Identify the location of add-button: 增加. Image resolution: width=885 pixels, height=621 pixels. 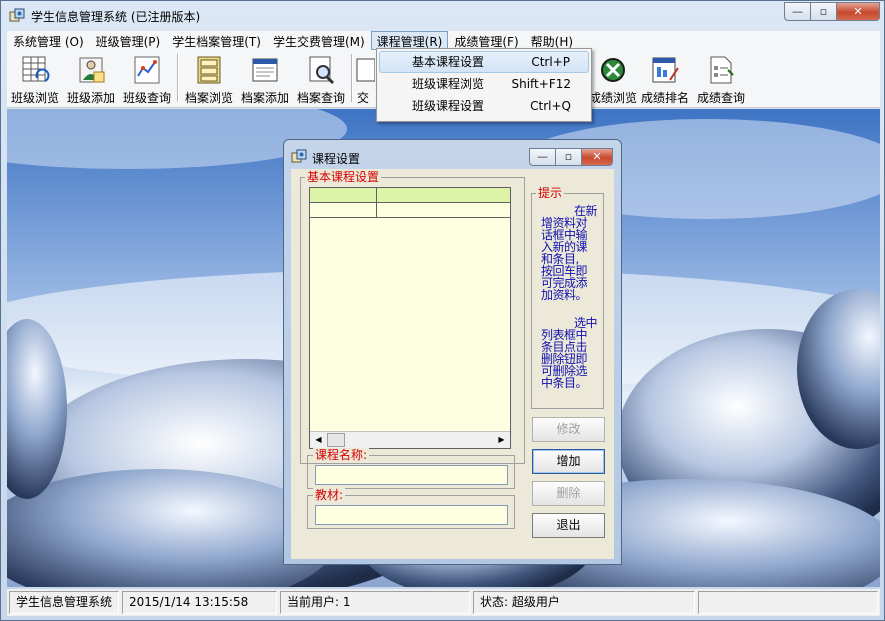
(568, 461).